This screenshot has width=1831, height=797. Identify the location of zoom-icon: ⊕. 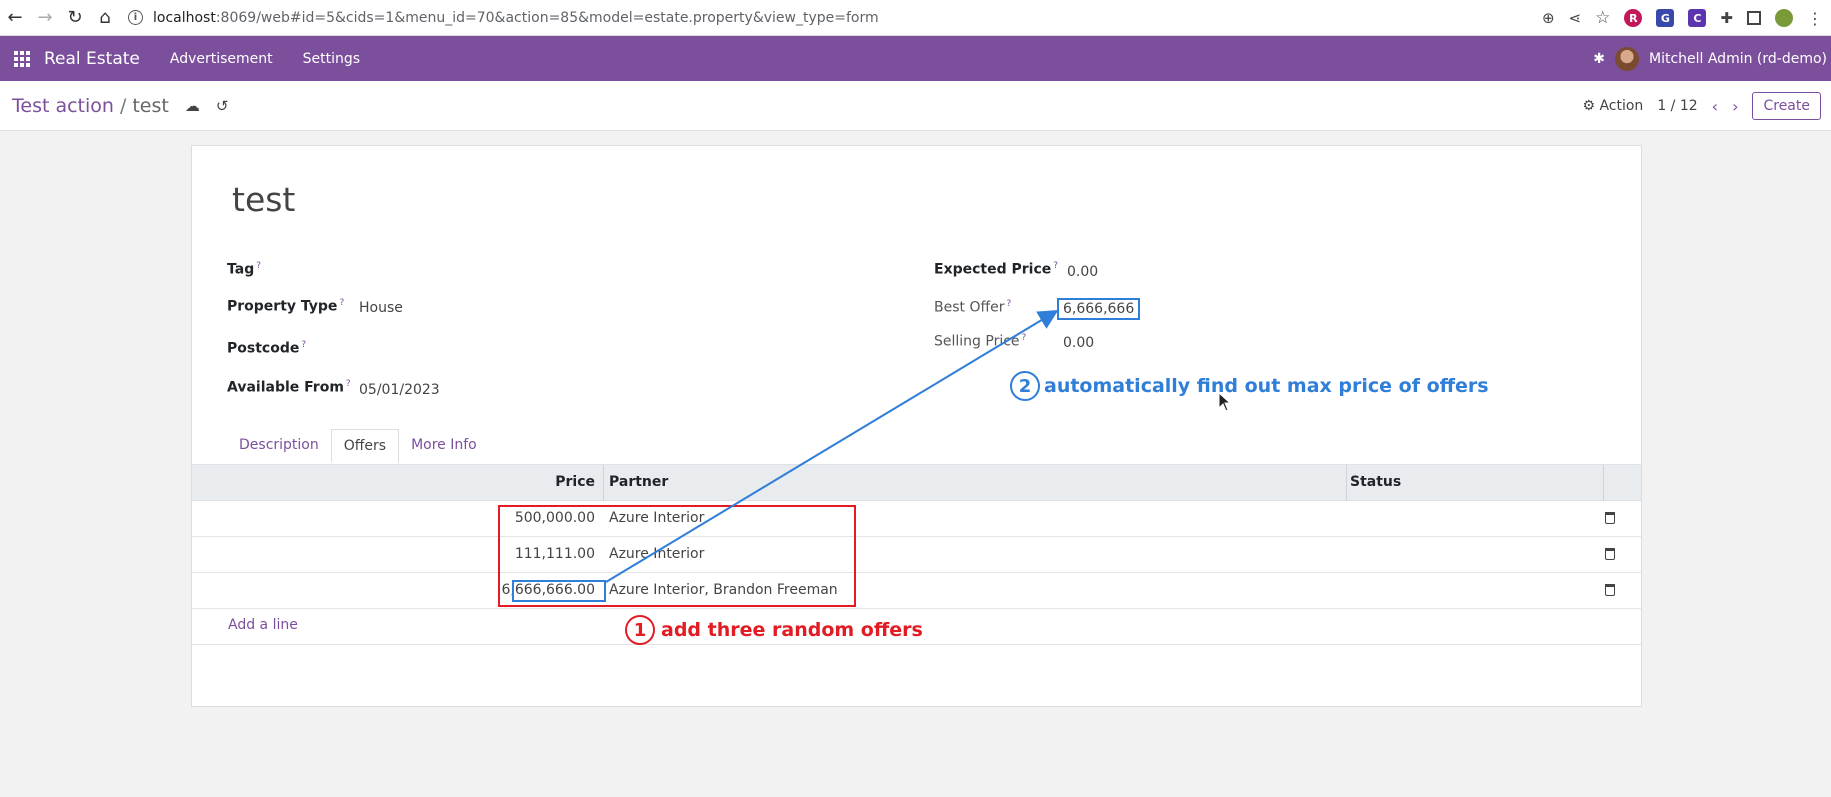
(1548, 18).